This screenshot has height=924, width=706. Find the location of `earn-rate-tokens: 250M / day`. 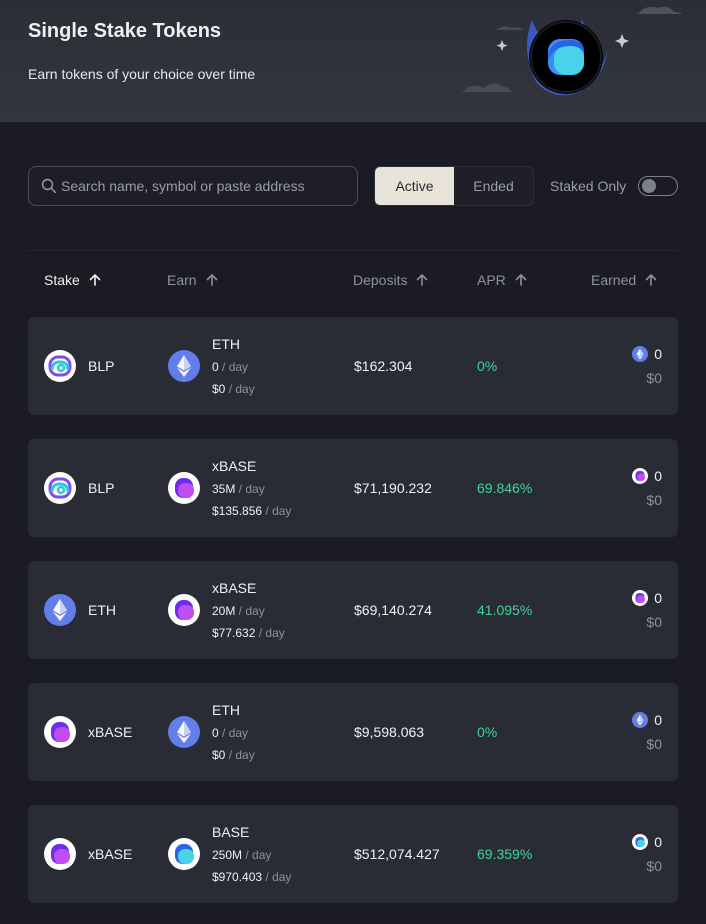

earn-rate-tokens: 250M / day is located at coordinates (241, 855).